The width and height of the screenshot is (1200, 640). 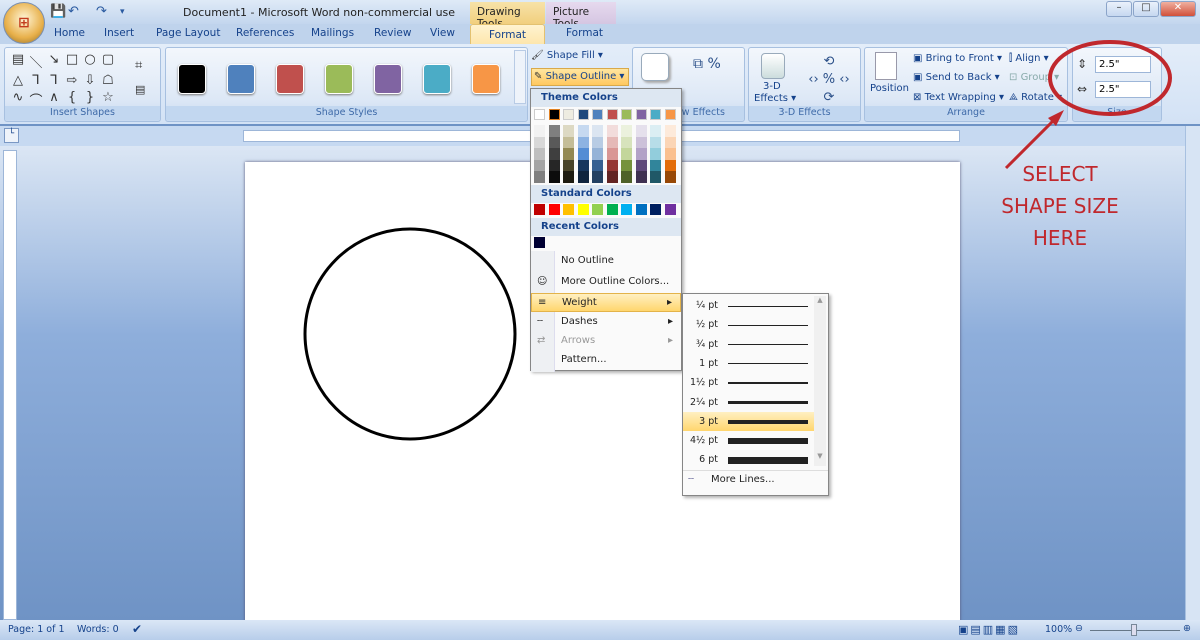 What do you see at coordinates (606, 322) in the screenshot?
I see `dashes-item: ┄ Dashes ▸` at bounding box center [606, 322].